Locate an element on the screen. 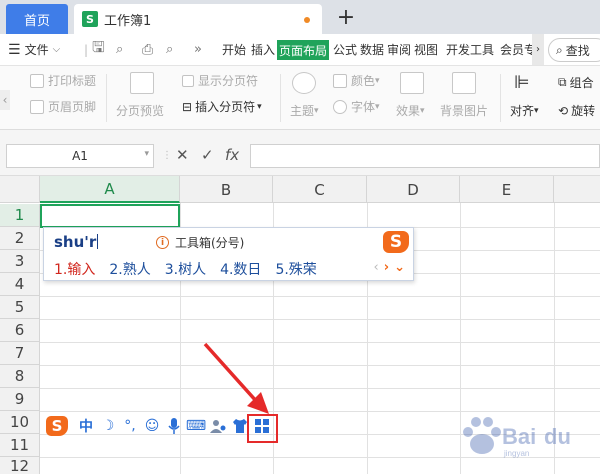 The image size is (600, 475). menu-tab-data: 数据 is located at coordinates (372, 49).